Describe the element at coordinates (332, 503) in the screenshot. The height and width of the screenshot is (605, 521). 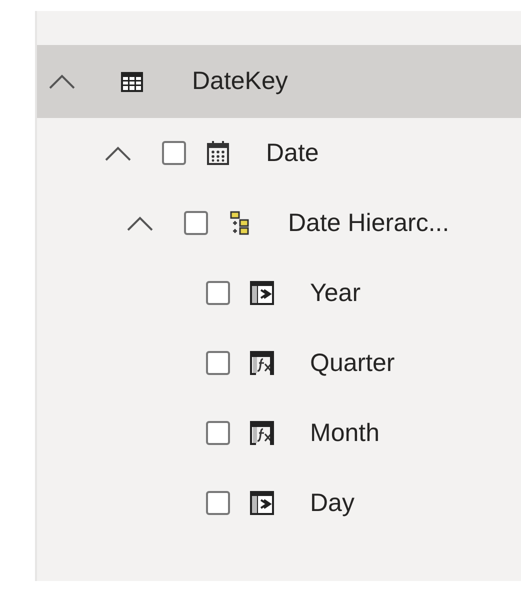
I see `field-label: Day` at that location.